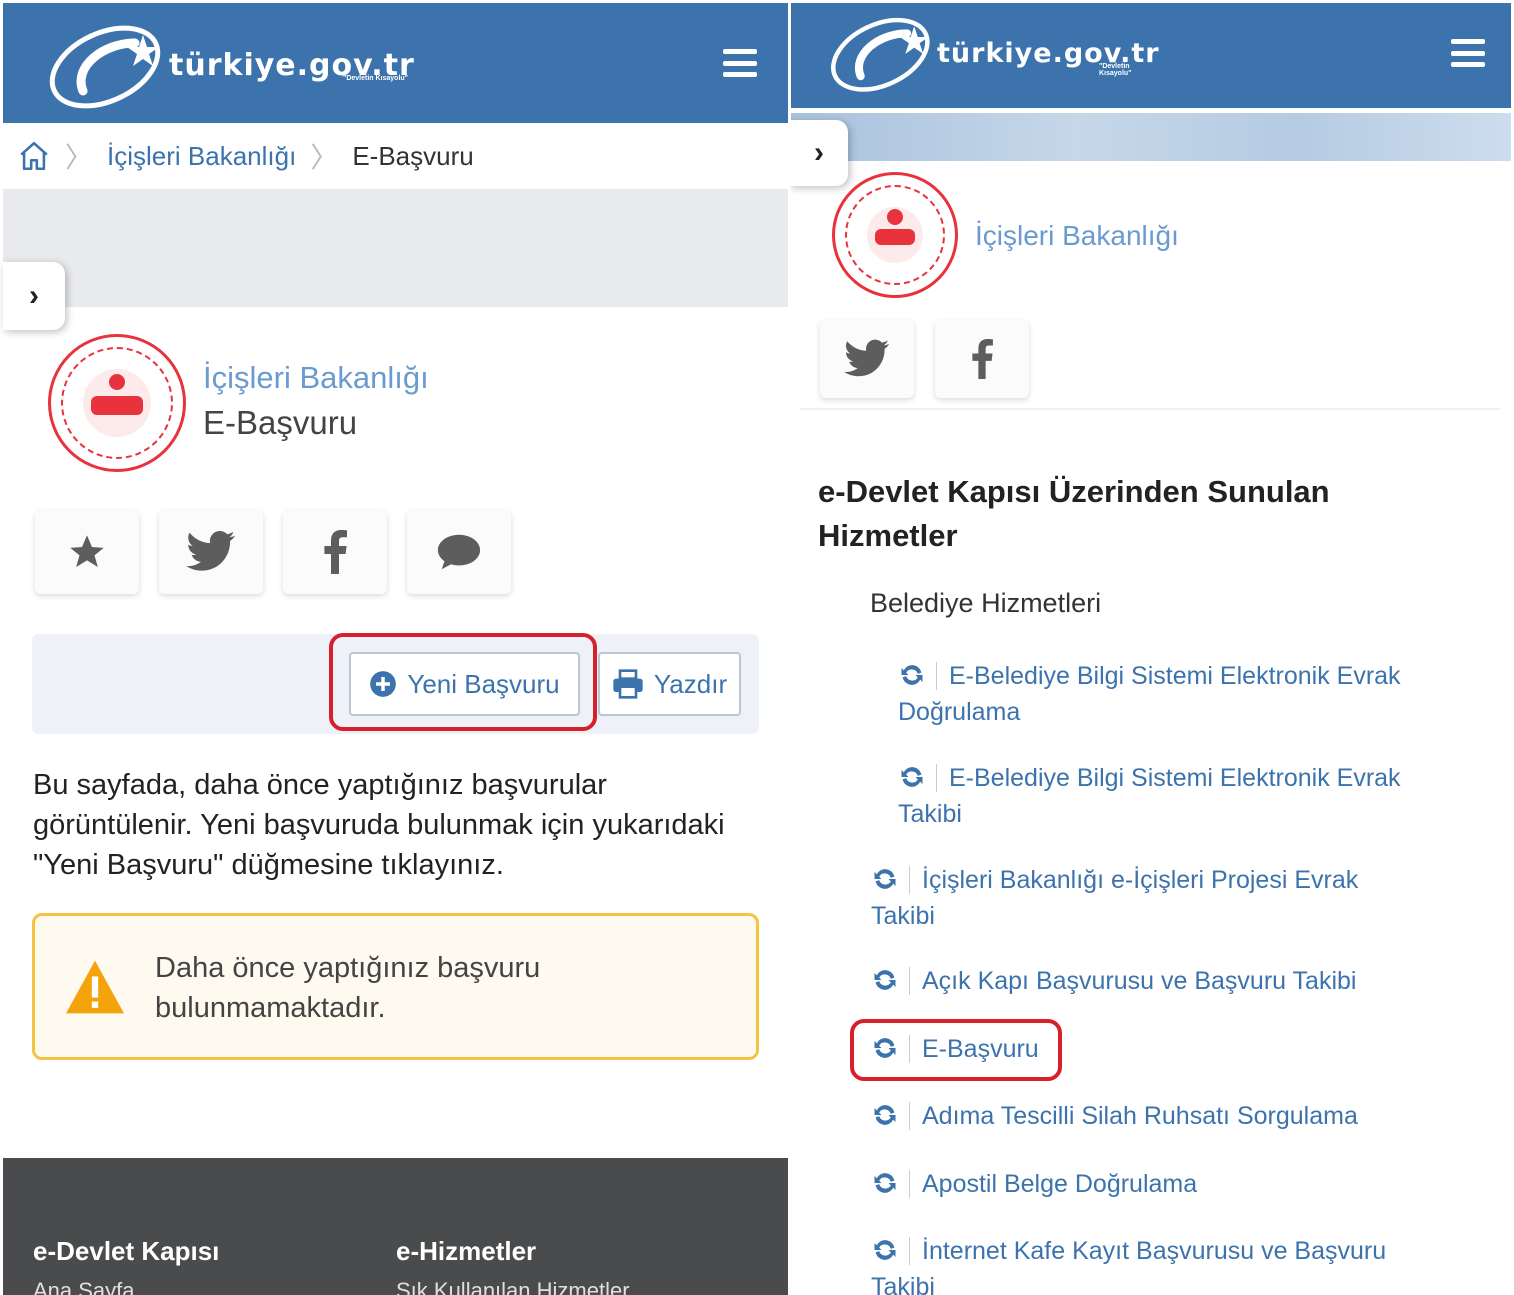 The image size is (1514, 1295). I want to click on breadcrumb: 〉 İçişleri Bakanlığı 〉 E-Başvuru, so click(395, 156).